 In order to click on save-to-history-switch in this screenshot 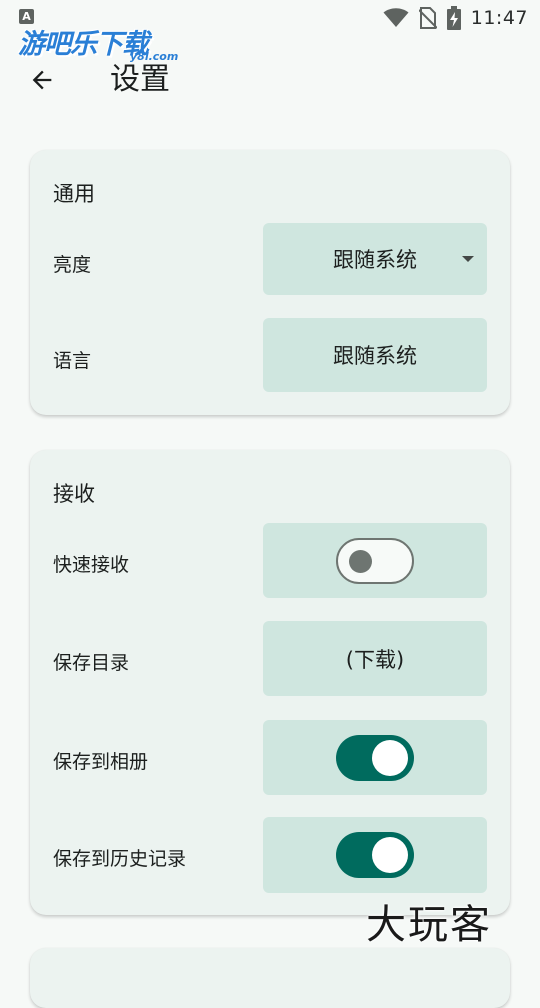, I will do `click(375, 855)`.